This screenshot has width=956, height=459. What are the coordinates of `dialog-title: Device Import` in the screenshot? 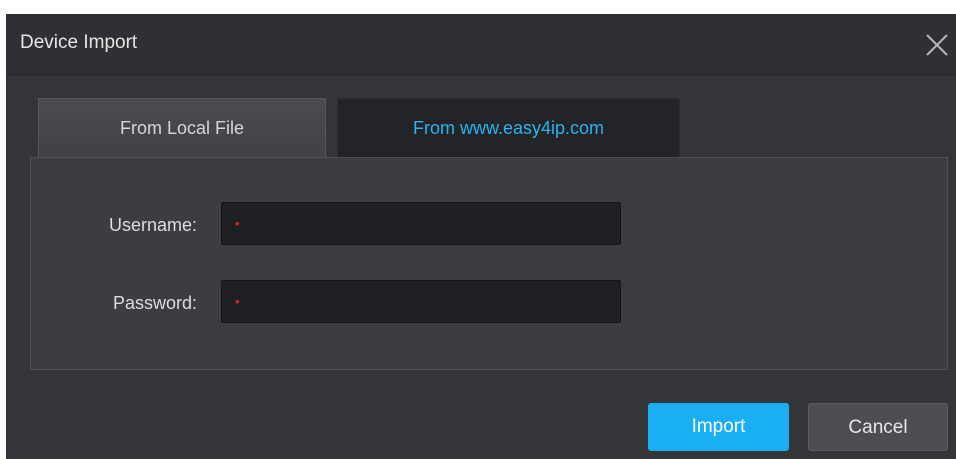 It's located at (79, 42).